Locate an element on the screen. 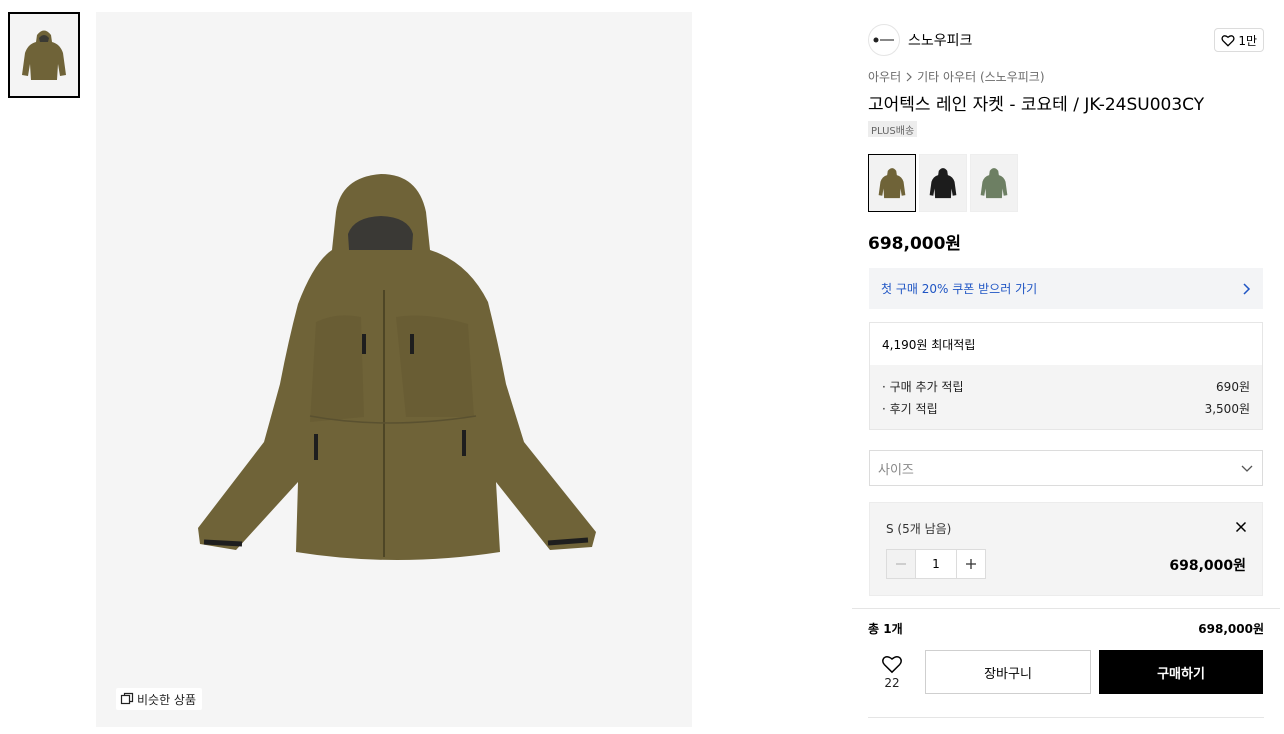  wishlist-button: 22 is located at coordinates (892, 672).